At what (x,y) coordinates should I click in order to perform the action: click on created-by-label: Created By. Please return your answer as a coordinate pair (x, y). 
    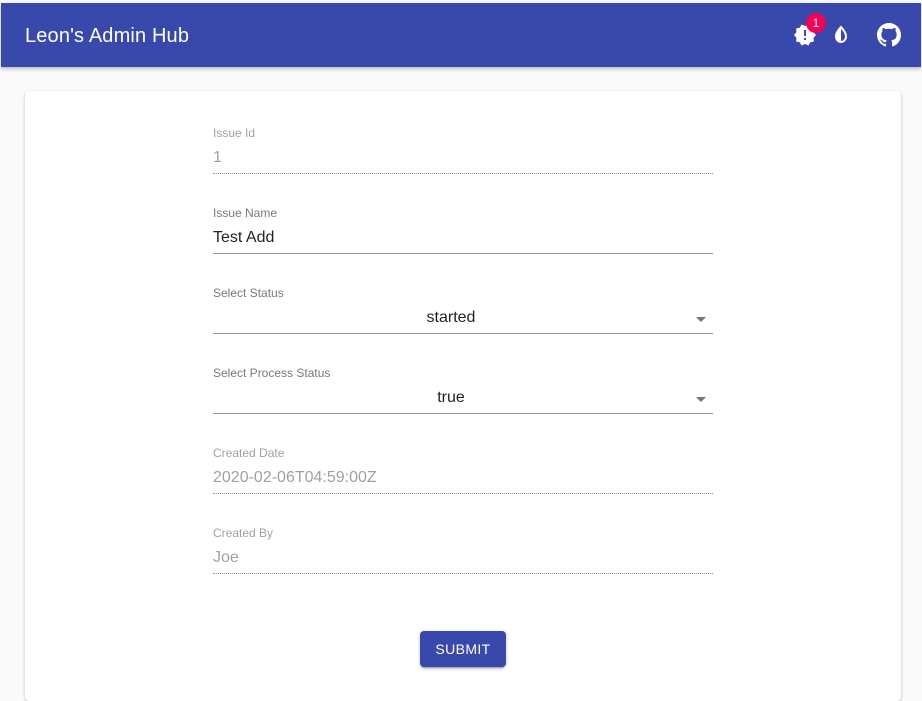
    Looking at the image, I should click on (243, 533).